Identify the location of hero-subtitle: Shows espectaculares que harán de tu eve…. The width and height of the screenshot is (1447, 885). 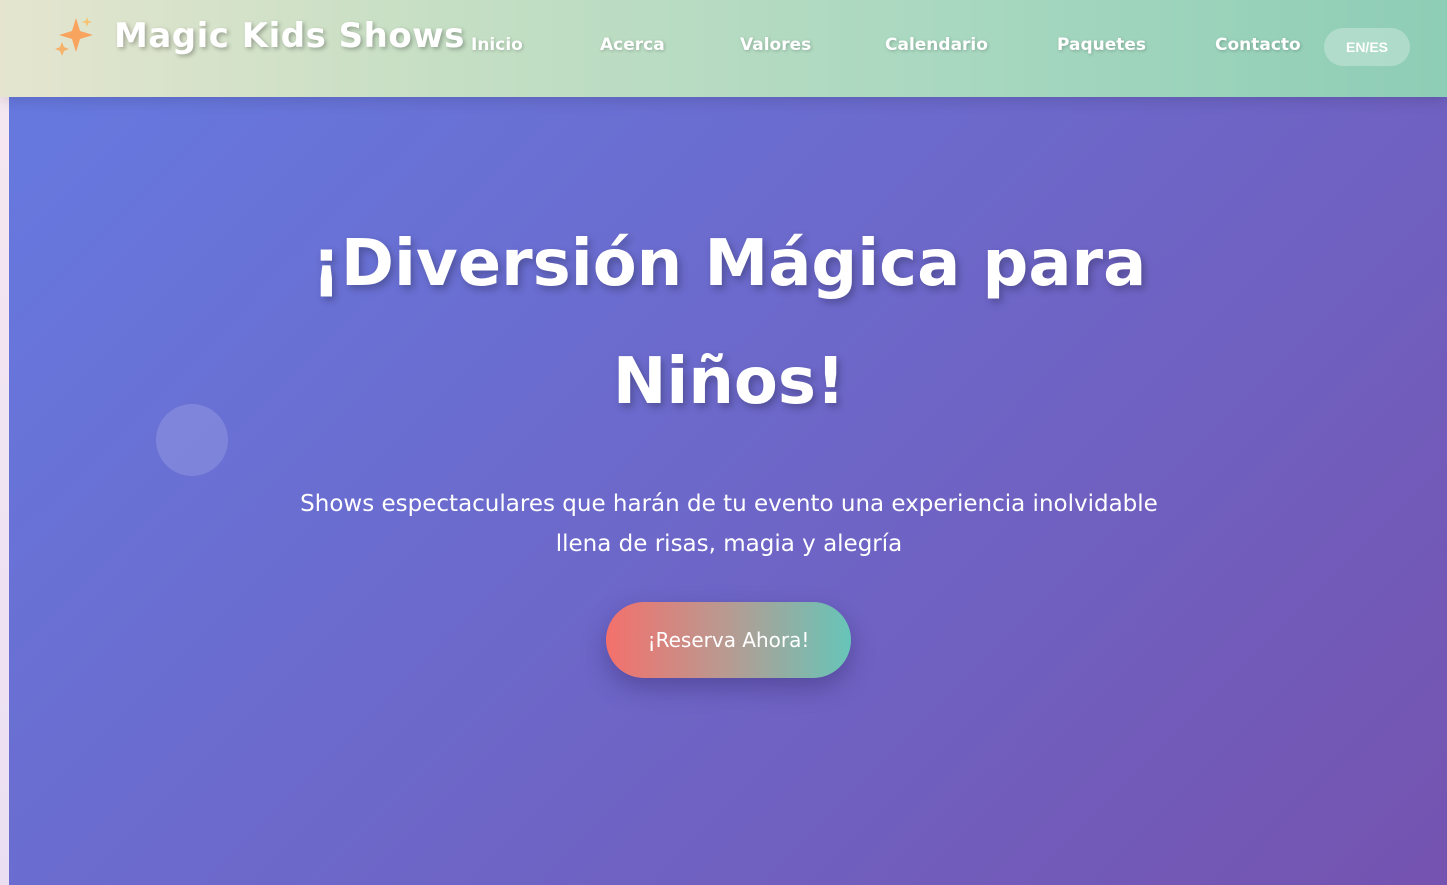
(729, 524).